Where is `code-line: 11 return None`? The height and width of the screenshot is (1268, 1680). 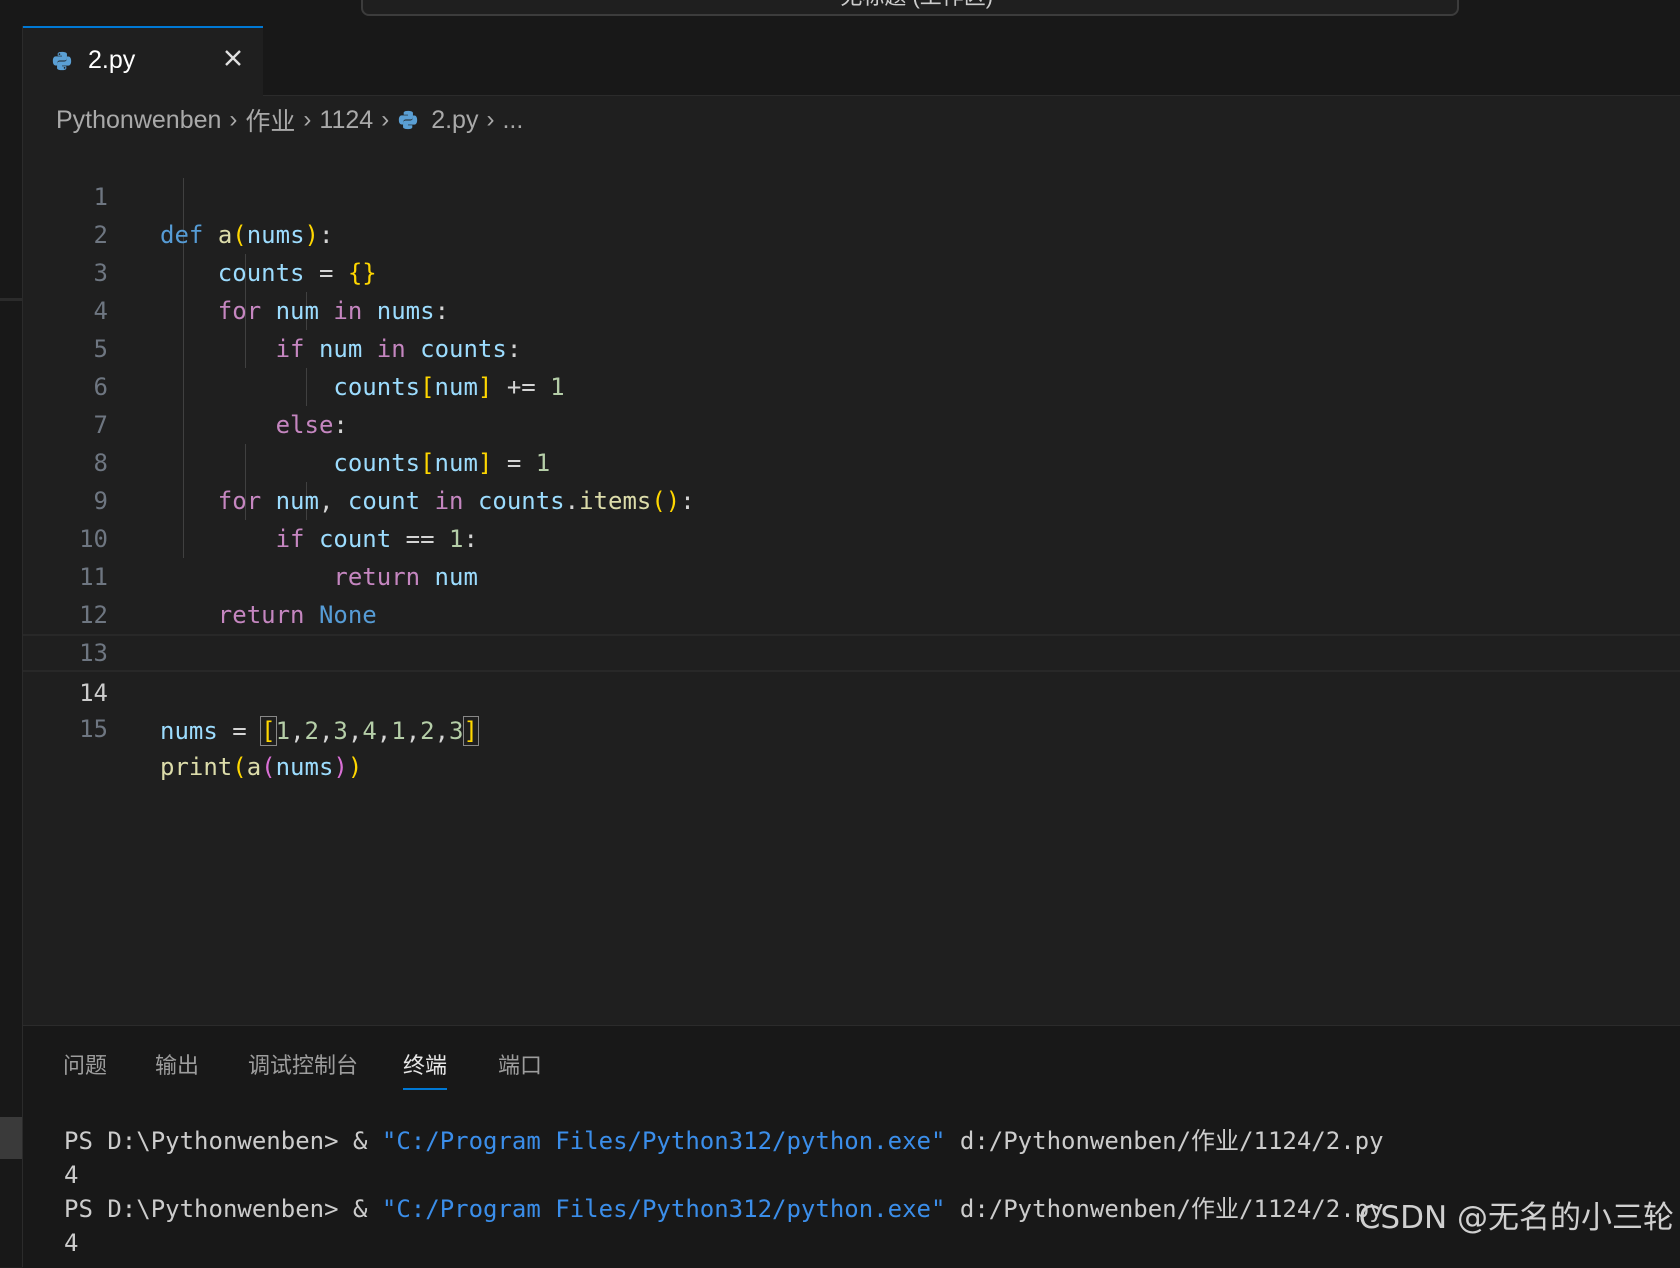 code-line: 11 return None is located at coordinates (851, 574).